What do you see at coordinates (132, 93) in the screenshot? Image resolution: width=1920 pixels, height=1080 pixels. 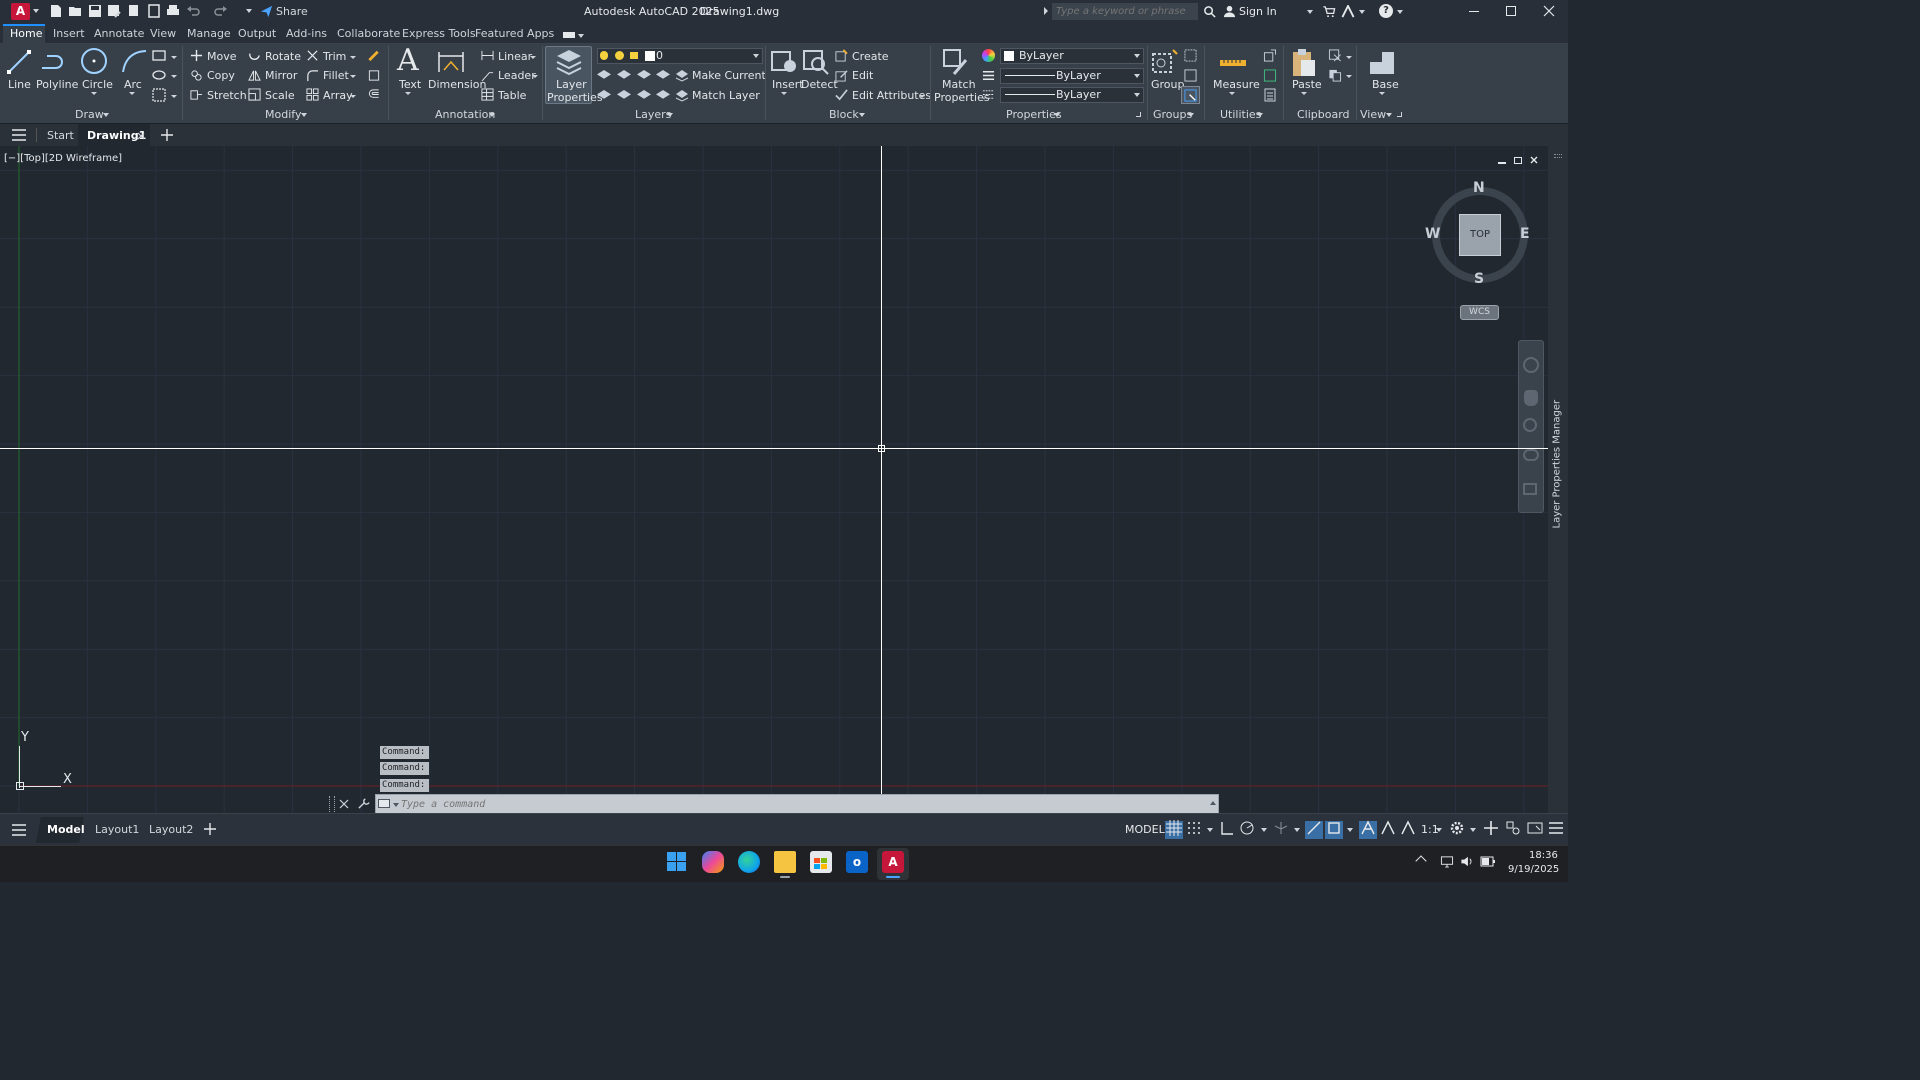 I see `arc-dropdown-chevron-icon` at bounding box center [132, 93].